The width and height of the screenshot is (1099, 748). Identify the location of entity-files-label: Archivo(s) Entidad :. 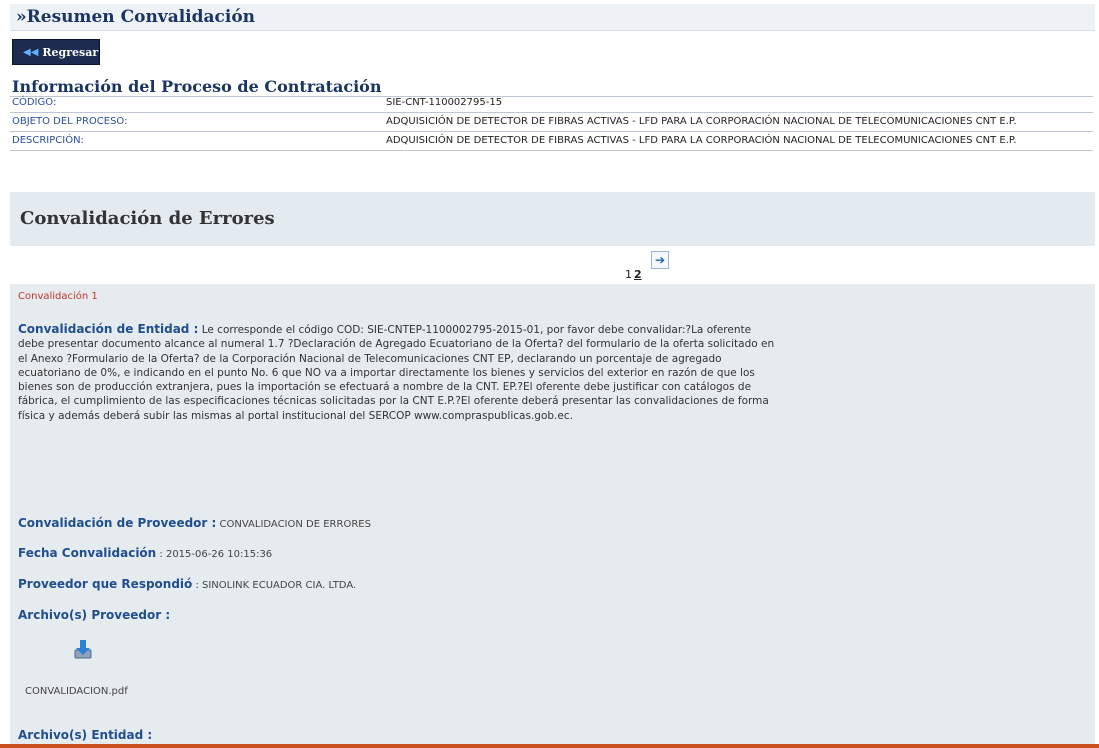
(85, 735).